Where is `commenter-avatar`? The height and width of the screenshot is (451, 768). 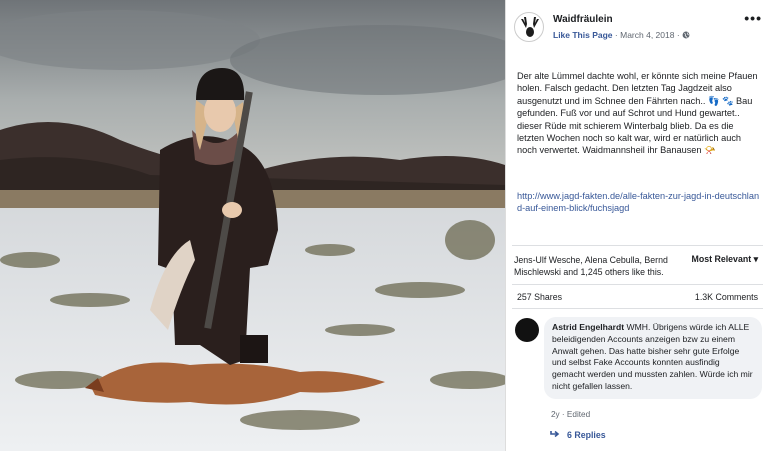
commenter-avatar is located at coordinates (527, 330).